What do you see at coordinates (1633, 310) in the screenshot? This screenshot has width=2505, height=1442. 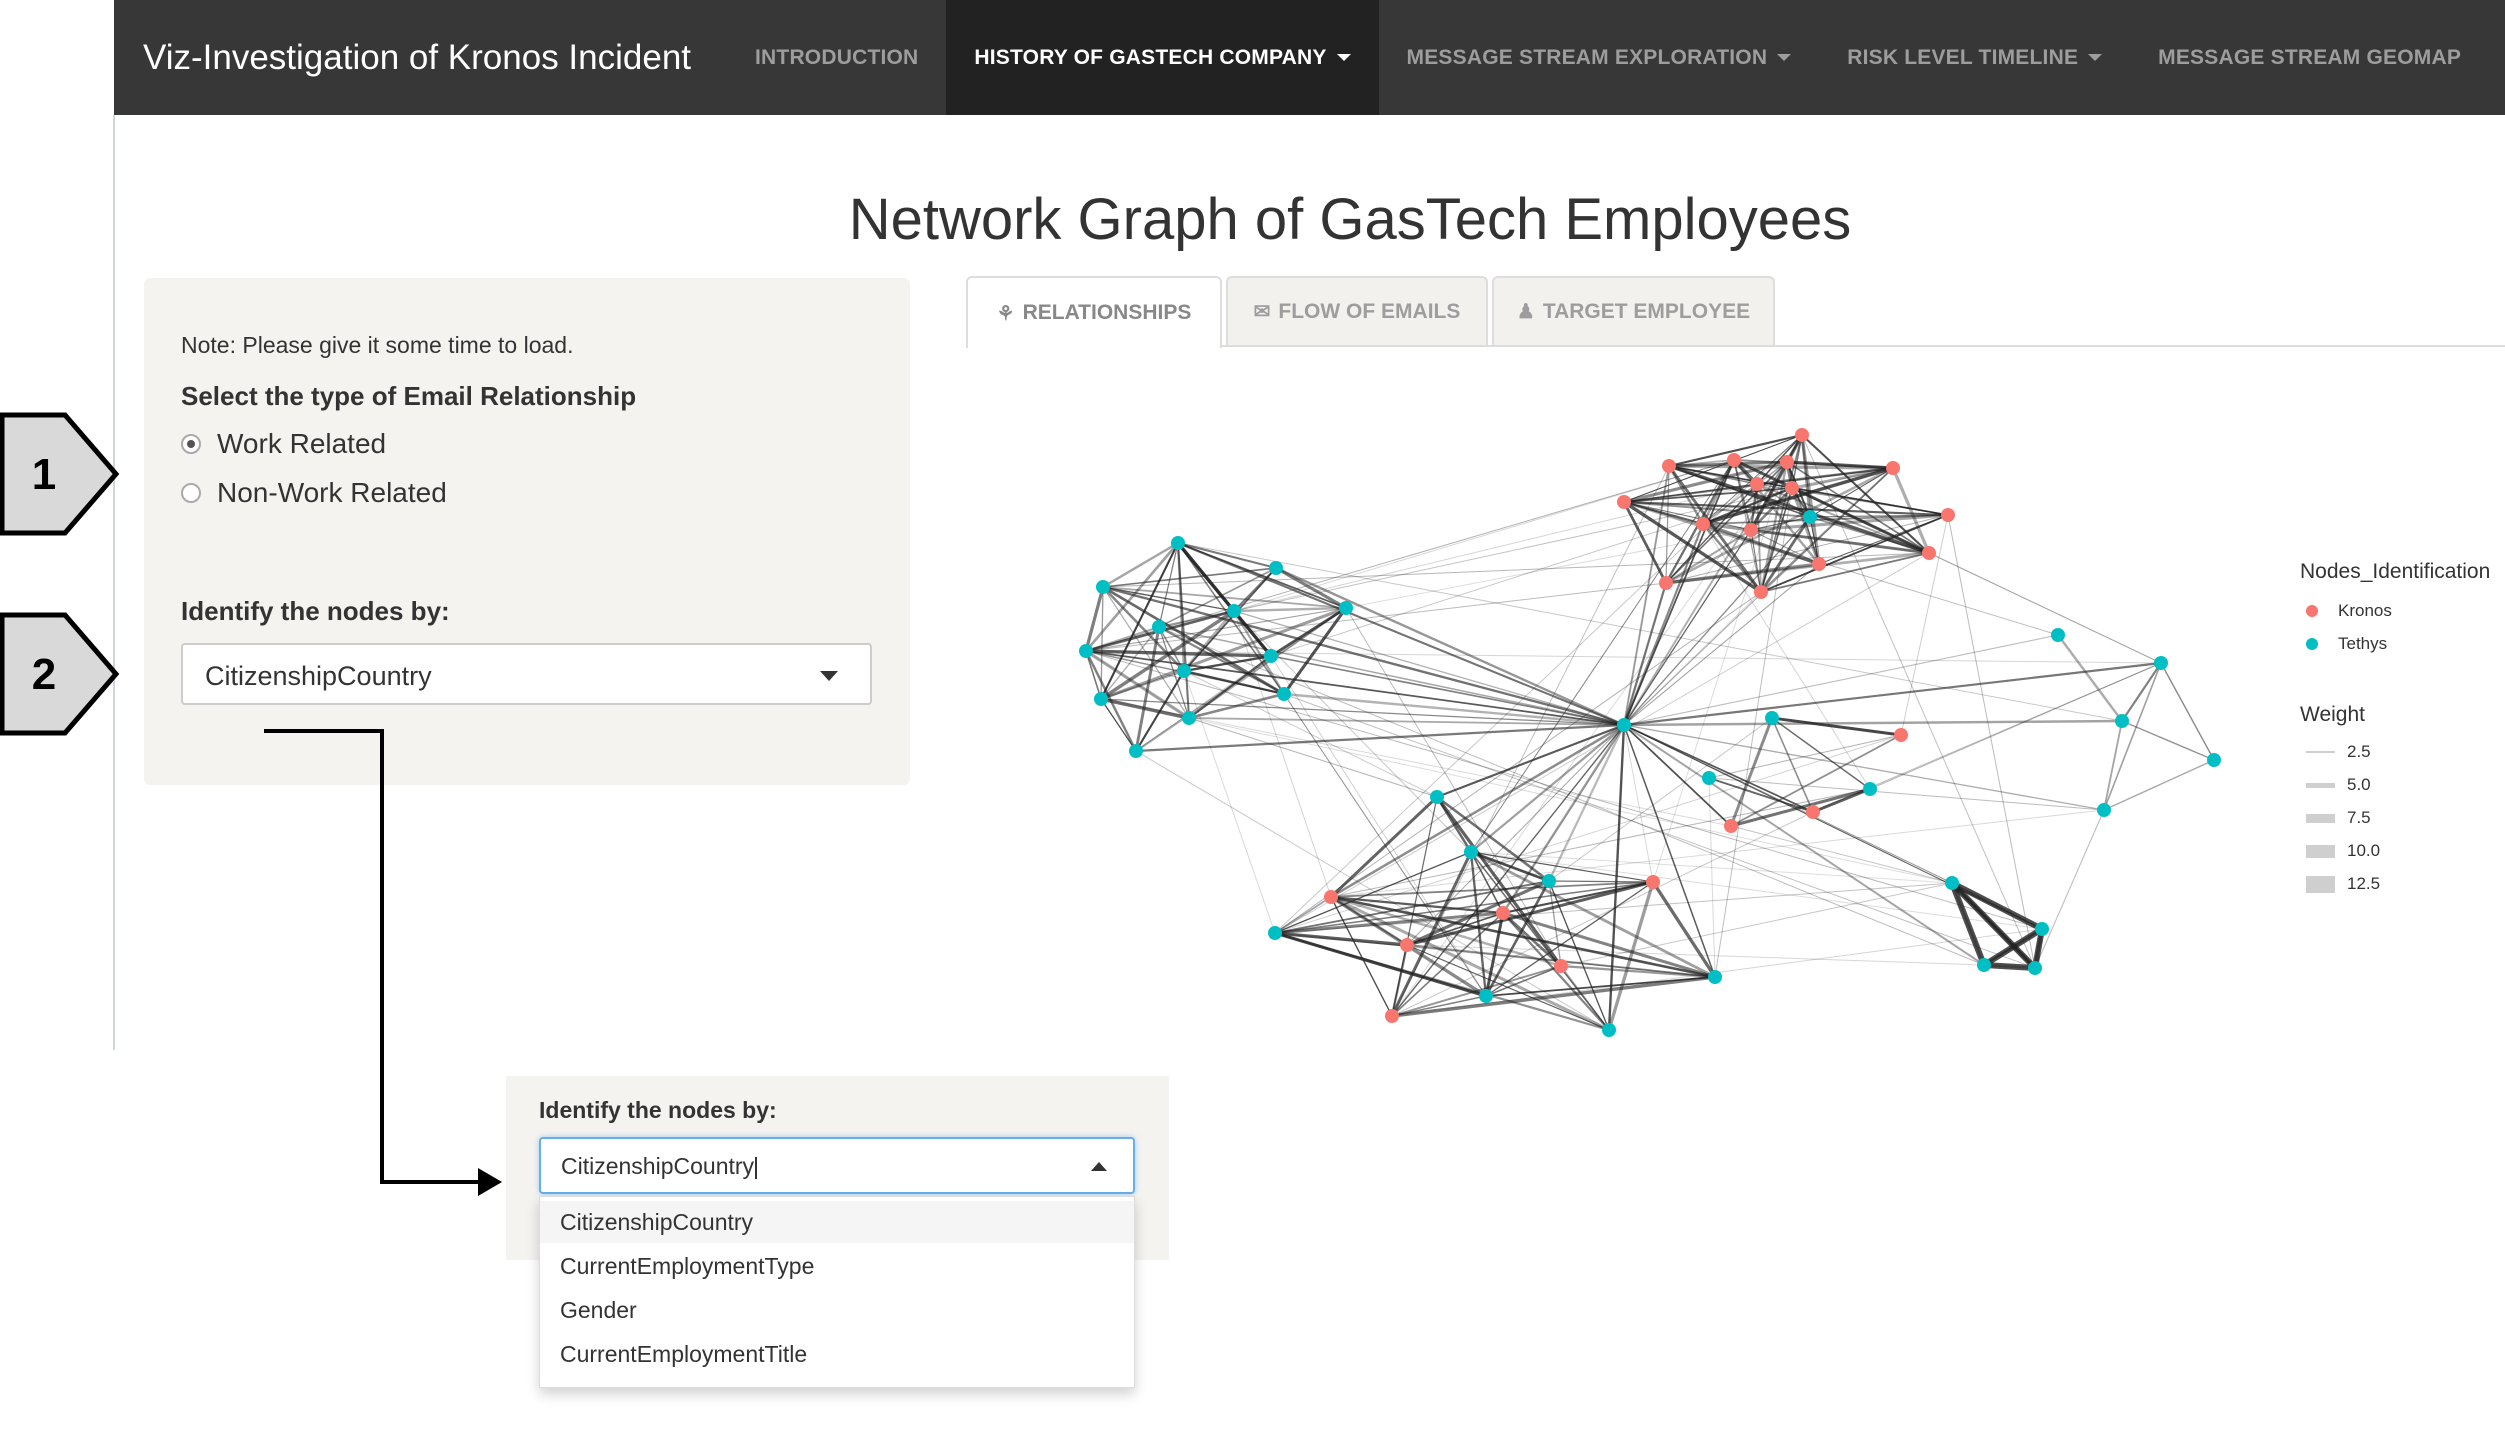 I see `tab-target-employee: ♟ TARGET EMPLOYEE` at bounding box center [1633, 310].